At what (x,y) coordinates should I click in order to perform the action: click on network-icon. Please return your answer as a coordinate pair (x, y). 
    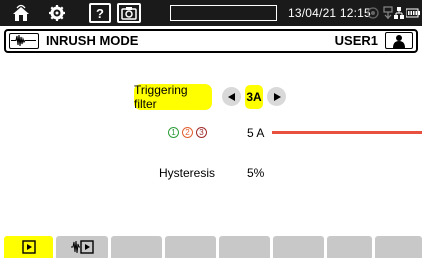
    Looking at the image, I should click on (399, 13).